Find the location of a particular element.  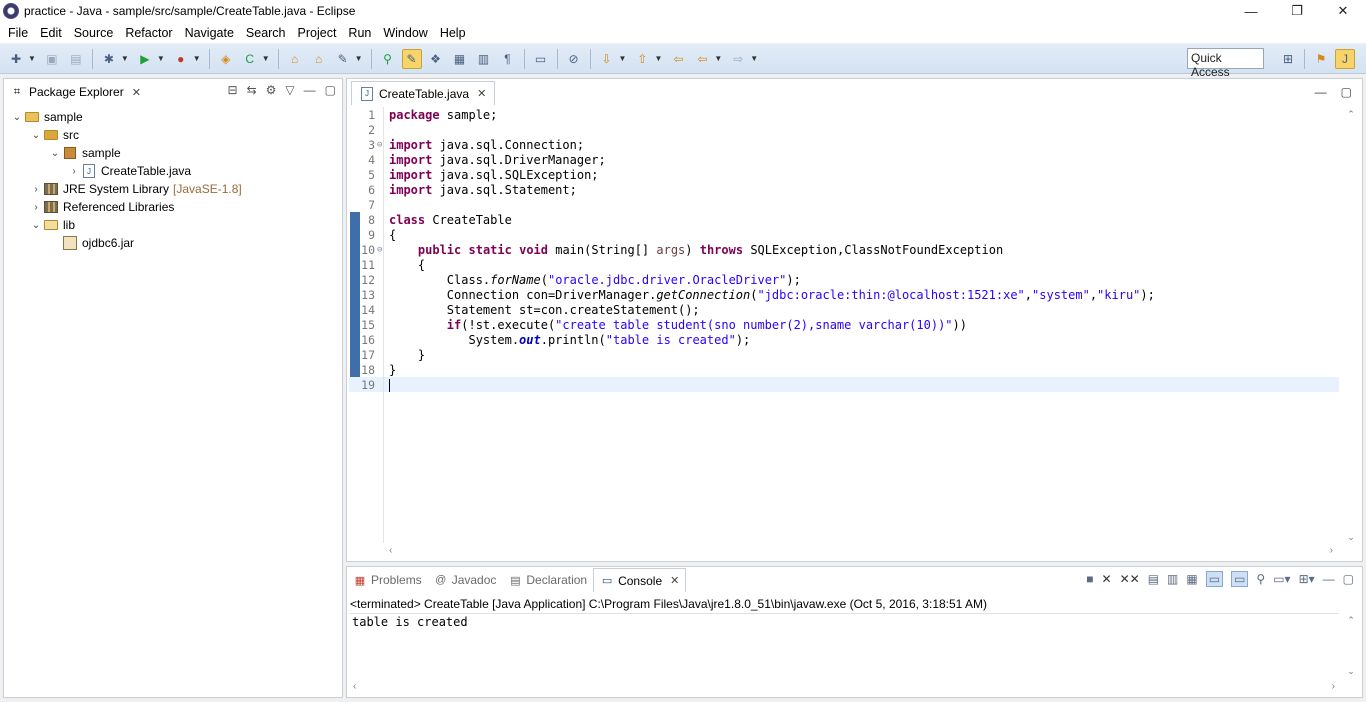

tree-item-referenced-libraries: › Referenced Libraries is located at coordinates (173, 207).